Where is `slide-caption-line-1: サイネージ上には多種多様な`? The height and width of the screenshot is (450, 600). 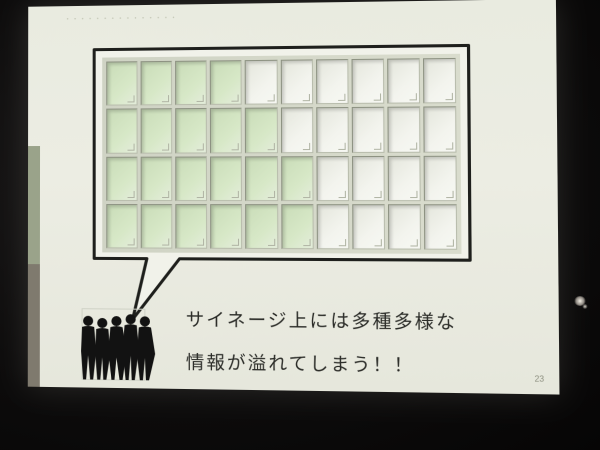 slide-caption-line-1: サイネージ上には多種多様な is located at coordinates (322, 320).